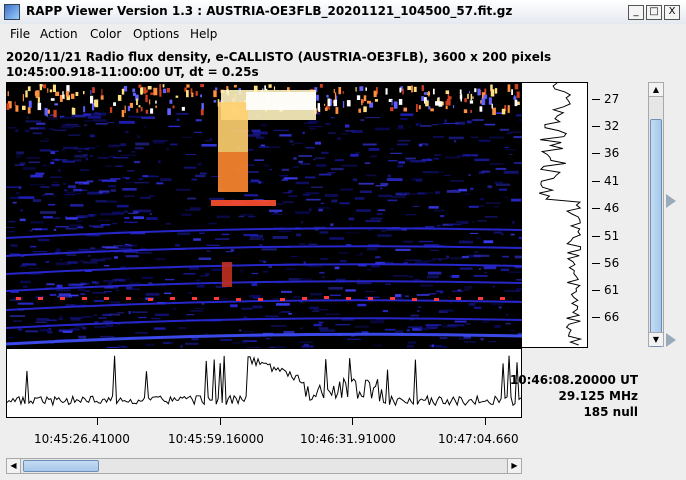 Image resolution: width=686 pixels, height=480 pixels. I want to click on time-range-info: 10:45:00.918-11:00:00 UT, dt = 0.25s, so click(132, 72).